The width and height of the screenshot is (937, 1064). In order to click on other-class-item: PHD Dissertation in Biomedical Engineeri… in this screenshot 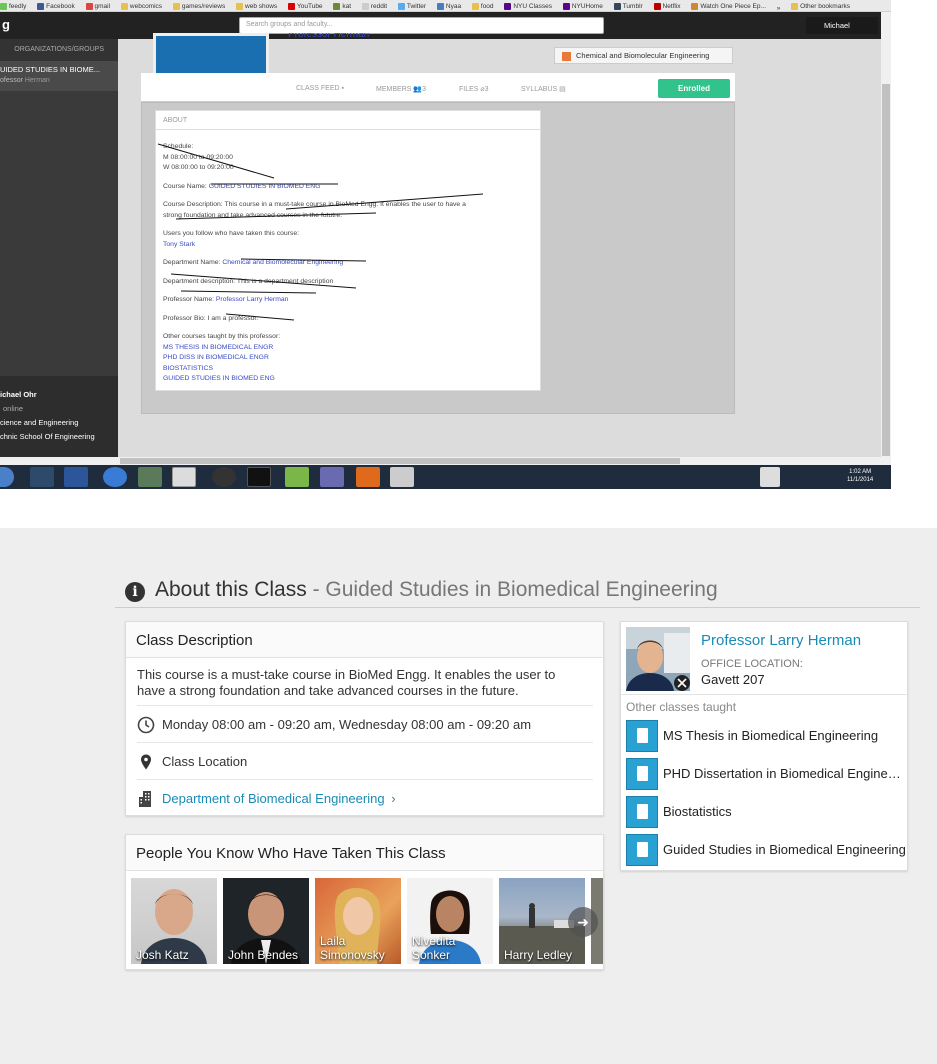, I will do `click(766, 774)`.